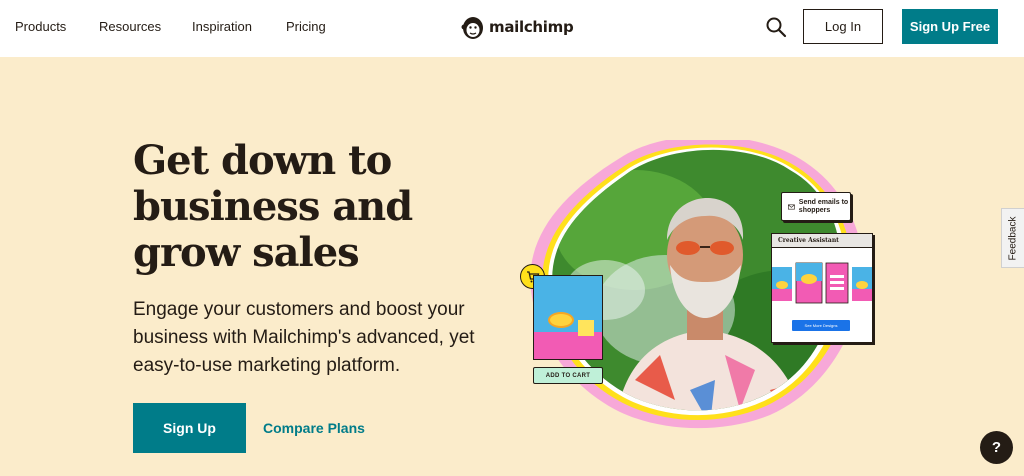  Describe the element at coordinates (531, 27) in the screenshot. I see `logo-wordmark: mailchimp` at that location.